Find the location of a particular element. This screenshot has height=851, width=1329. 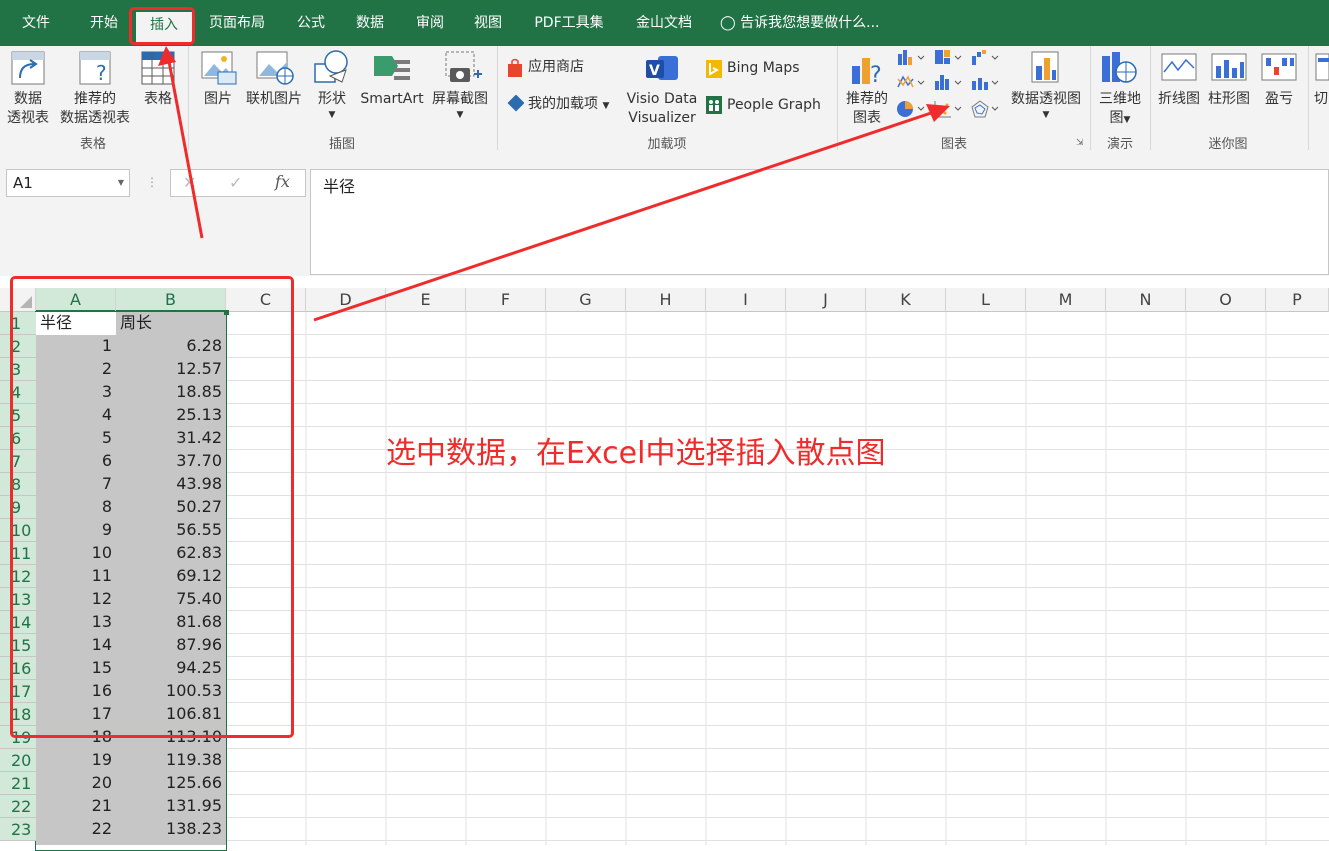

arrow-to-scatter-chart is located at coordinates (627, 215).